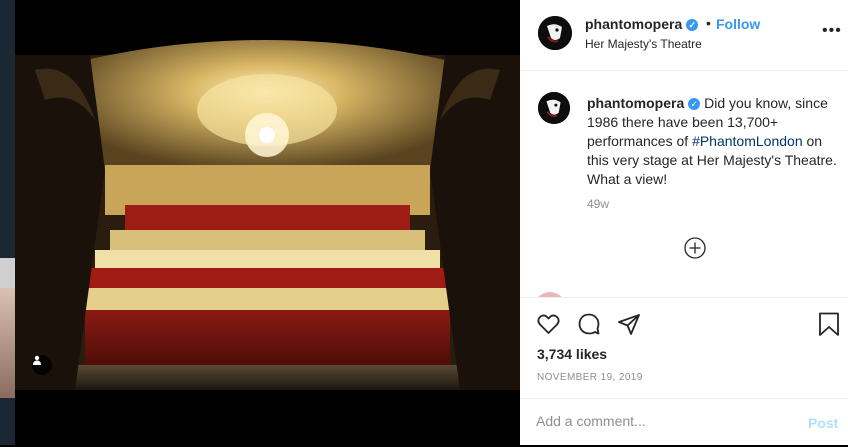  Describe the element at coordinates (642, 24) in the screenshot. I see `username-link: phantomopera ✓` at that location.